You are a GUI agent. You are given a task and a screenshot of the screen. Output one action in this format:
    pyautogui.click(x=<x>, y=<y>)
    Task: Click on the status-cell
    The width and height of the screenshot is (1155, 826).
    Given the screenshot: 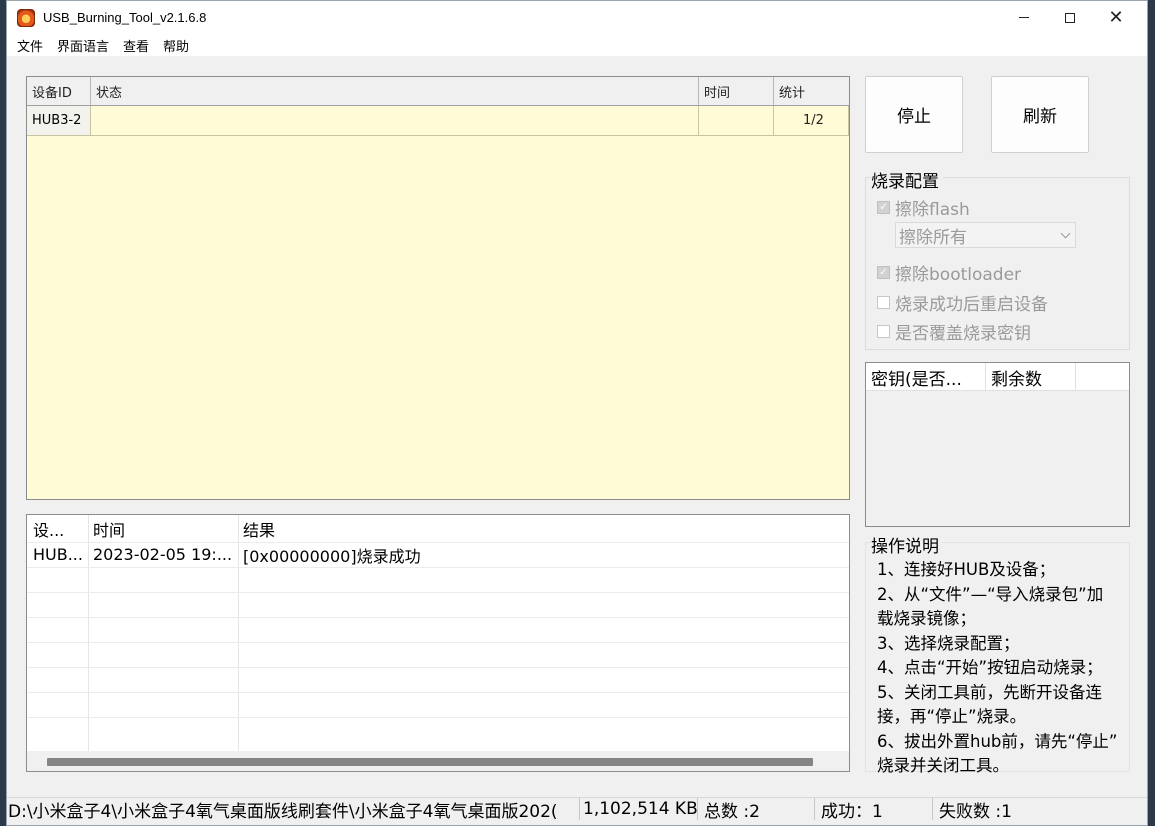 What is the action you would take?
    pyautogui.click(x=395, y=120)
    